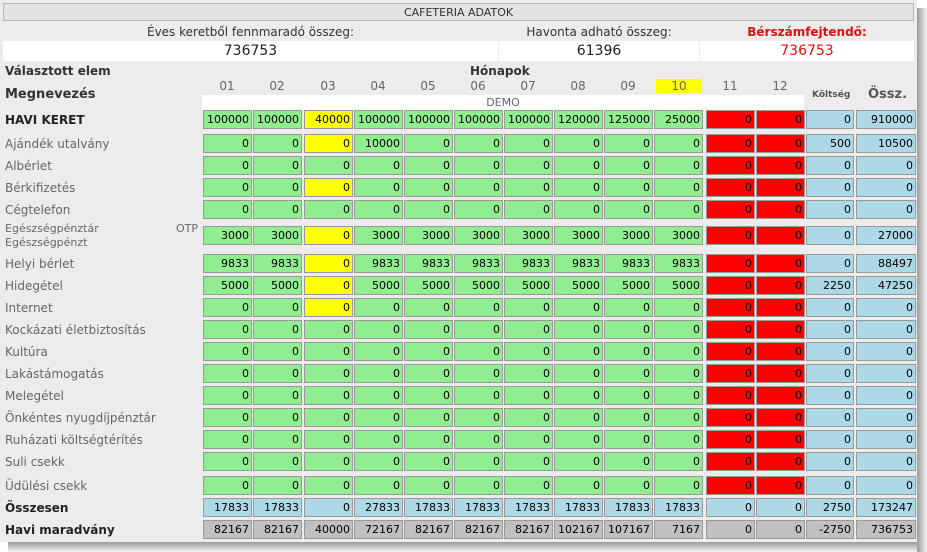  Describe the element at coordinates (378, 143) in the screenshot. I see `month-value-cell: 10000` at that location.